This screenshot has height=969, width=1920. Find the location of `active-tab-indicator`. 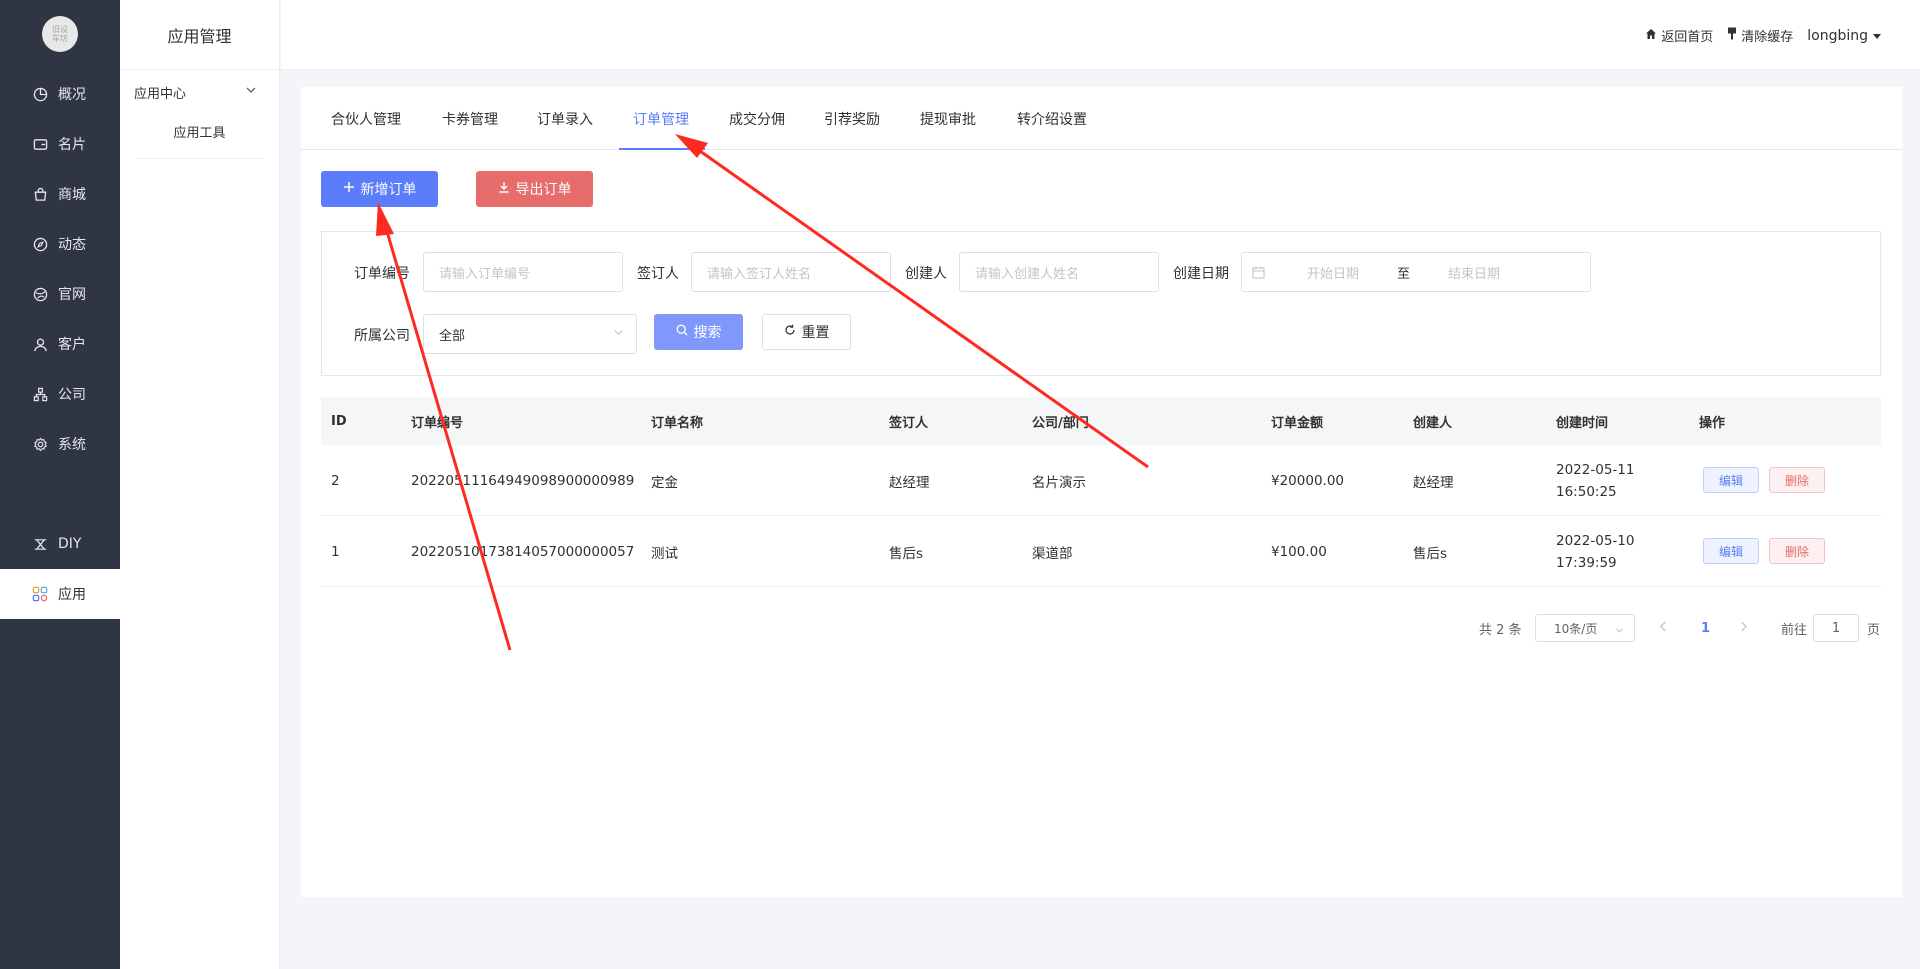

active-tab-indicator is located at coordinates (662, 149).